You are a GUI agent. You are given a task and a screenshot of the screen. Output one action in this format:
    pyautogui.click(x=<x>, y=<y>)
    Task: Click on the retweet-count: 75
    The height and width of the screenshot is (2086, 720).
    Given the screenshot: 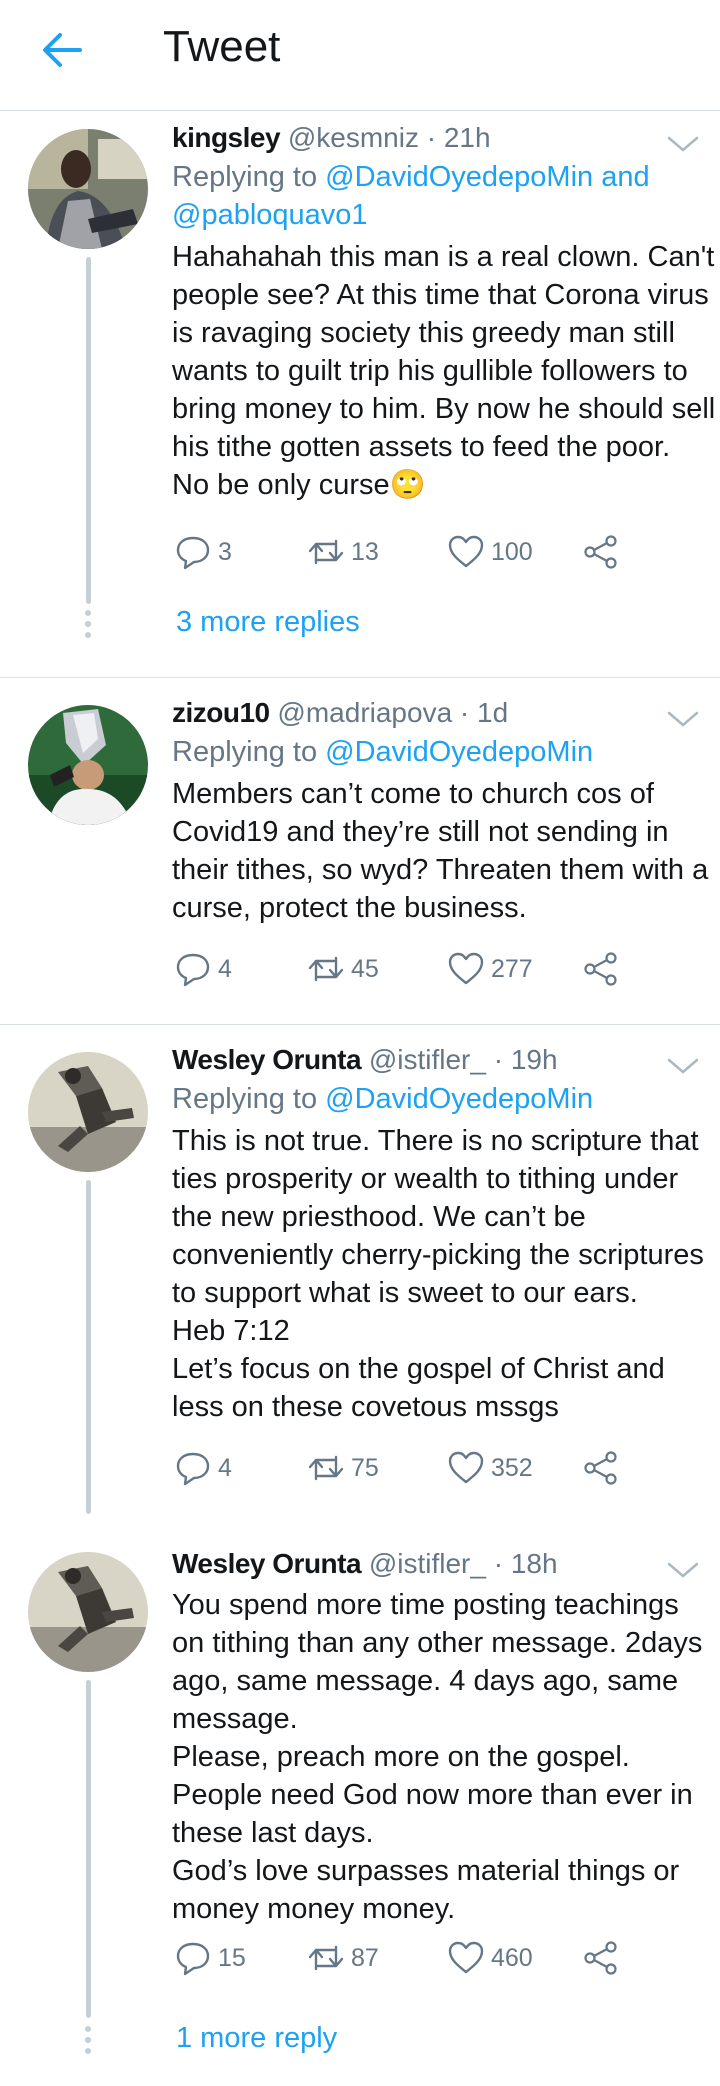 What is the action you would take?
    pyautogui.click(x=365, y=1467)
    